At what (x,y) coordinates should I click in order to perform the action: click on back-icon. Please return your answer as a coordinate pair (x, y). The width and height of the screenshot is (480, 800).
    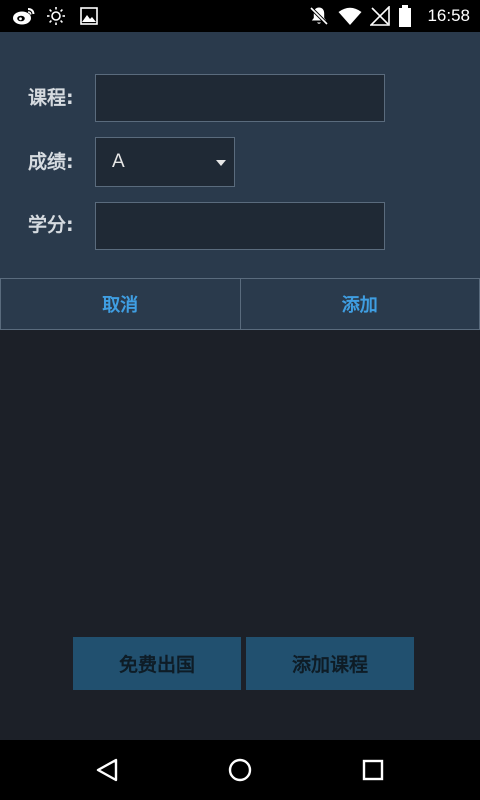
    Looking at the image, I should click on (107, 770).